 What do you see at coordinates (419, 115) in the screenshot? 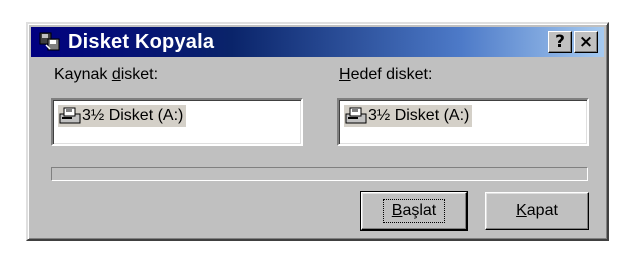
I see `destination-disk-name: 3½ Disket (A:)` at bounding box center [419, 115].